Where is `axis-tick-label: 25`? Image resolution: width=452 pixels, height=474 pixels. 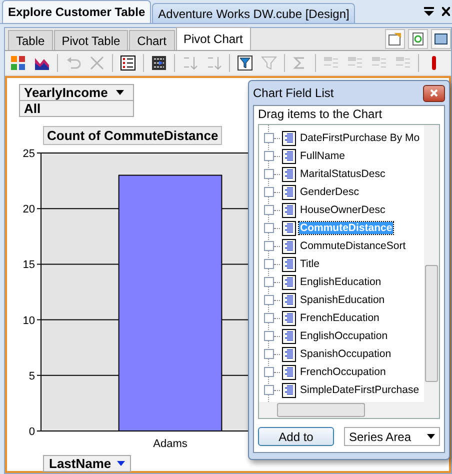 axis-tick-label: 25 is located at coordinates (28, 154).